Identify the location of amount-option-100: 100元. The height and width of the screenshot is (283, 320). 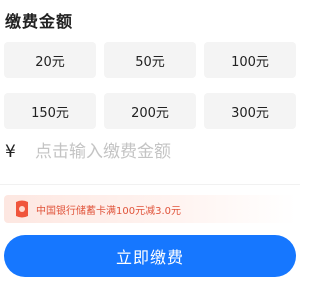
(250, 60).